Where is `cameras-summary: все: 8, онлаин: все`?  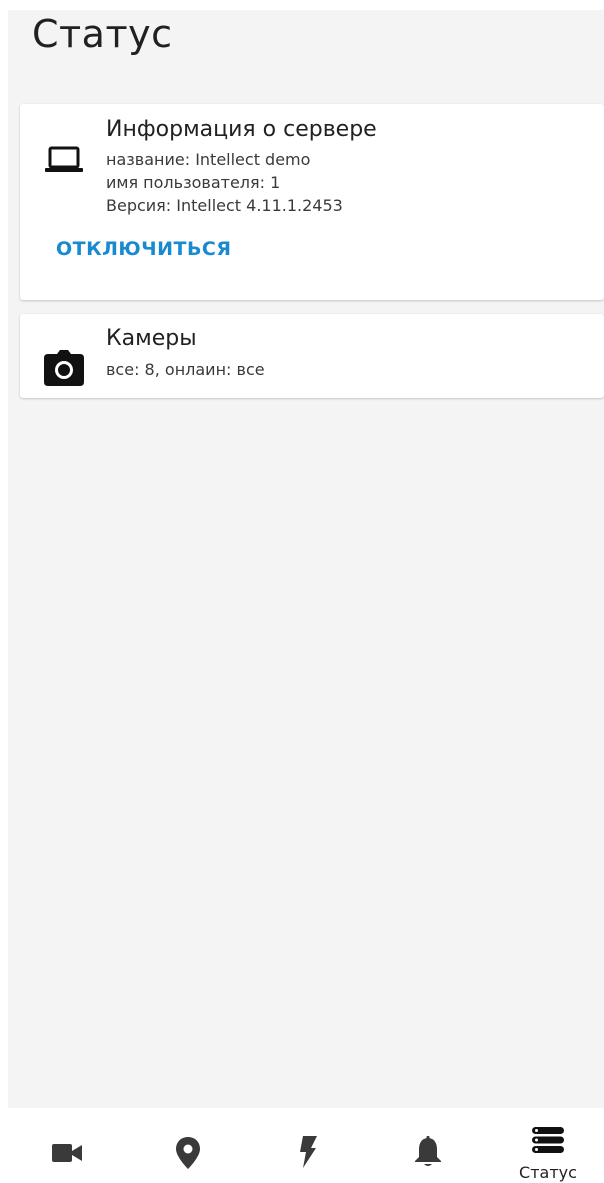
cameras-summary: все: 8, онлаин: все is located at coordinates (185, 369).